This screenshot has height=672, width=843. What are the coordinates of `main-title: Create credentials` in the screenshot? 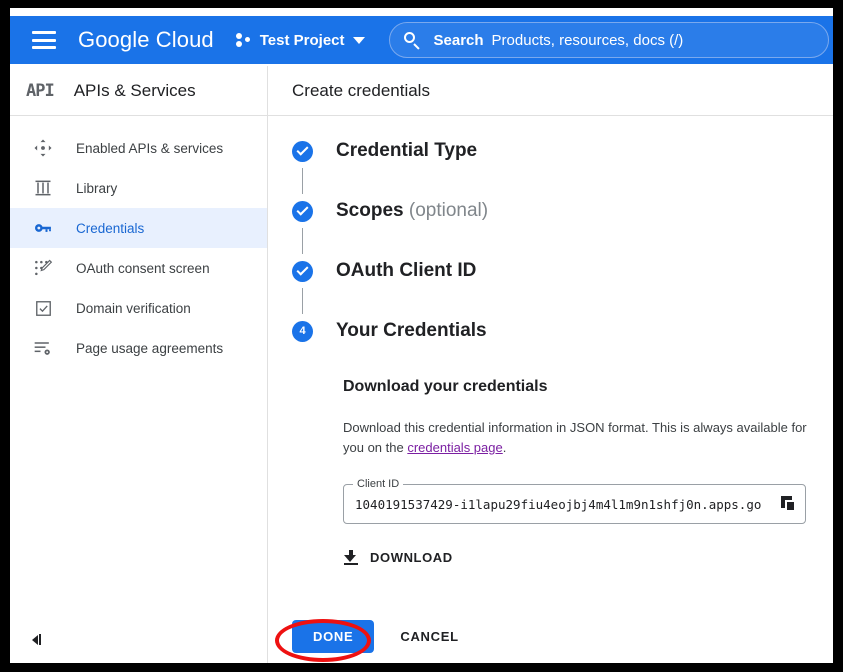 It's located at (361, 90).